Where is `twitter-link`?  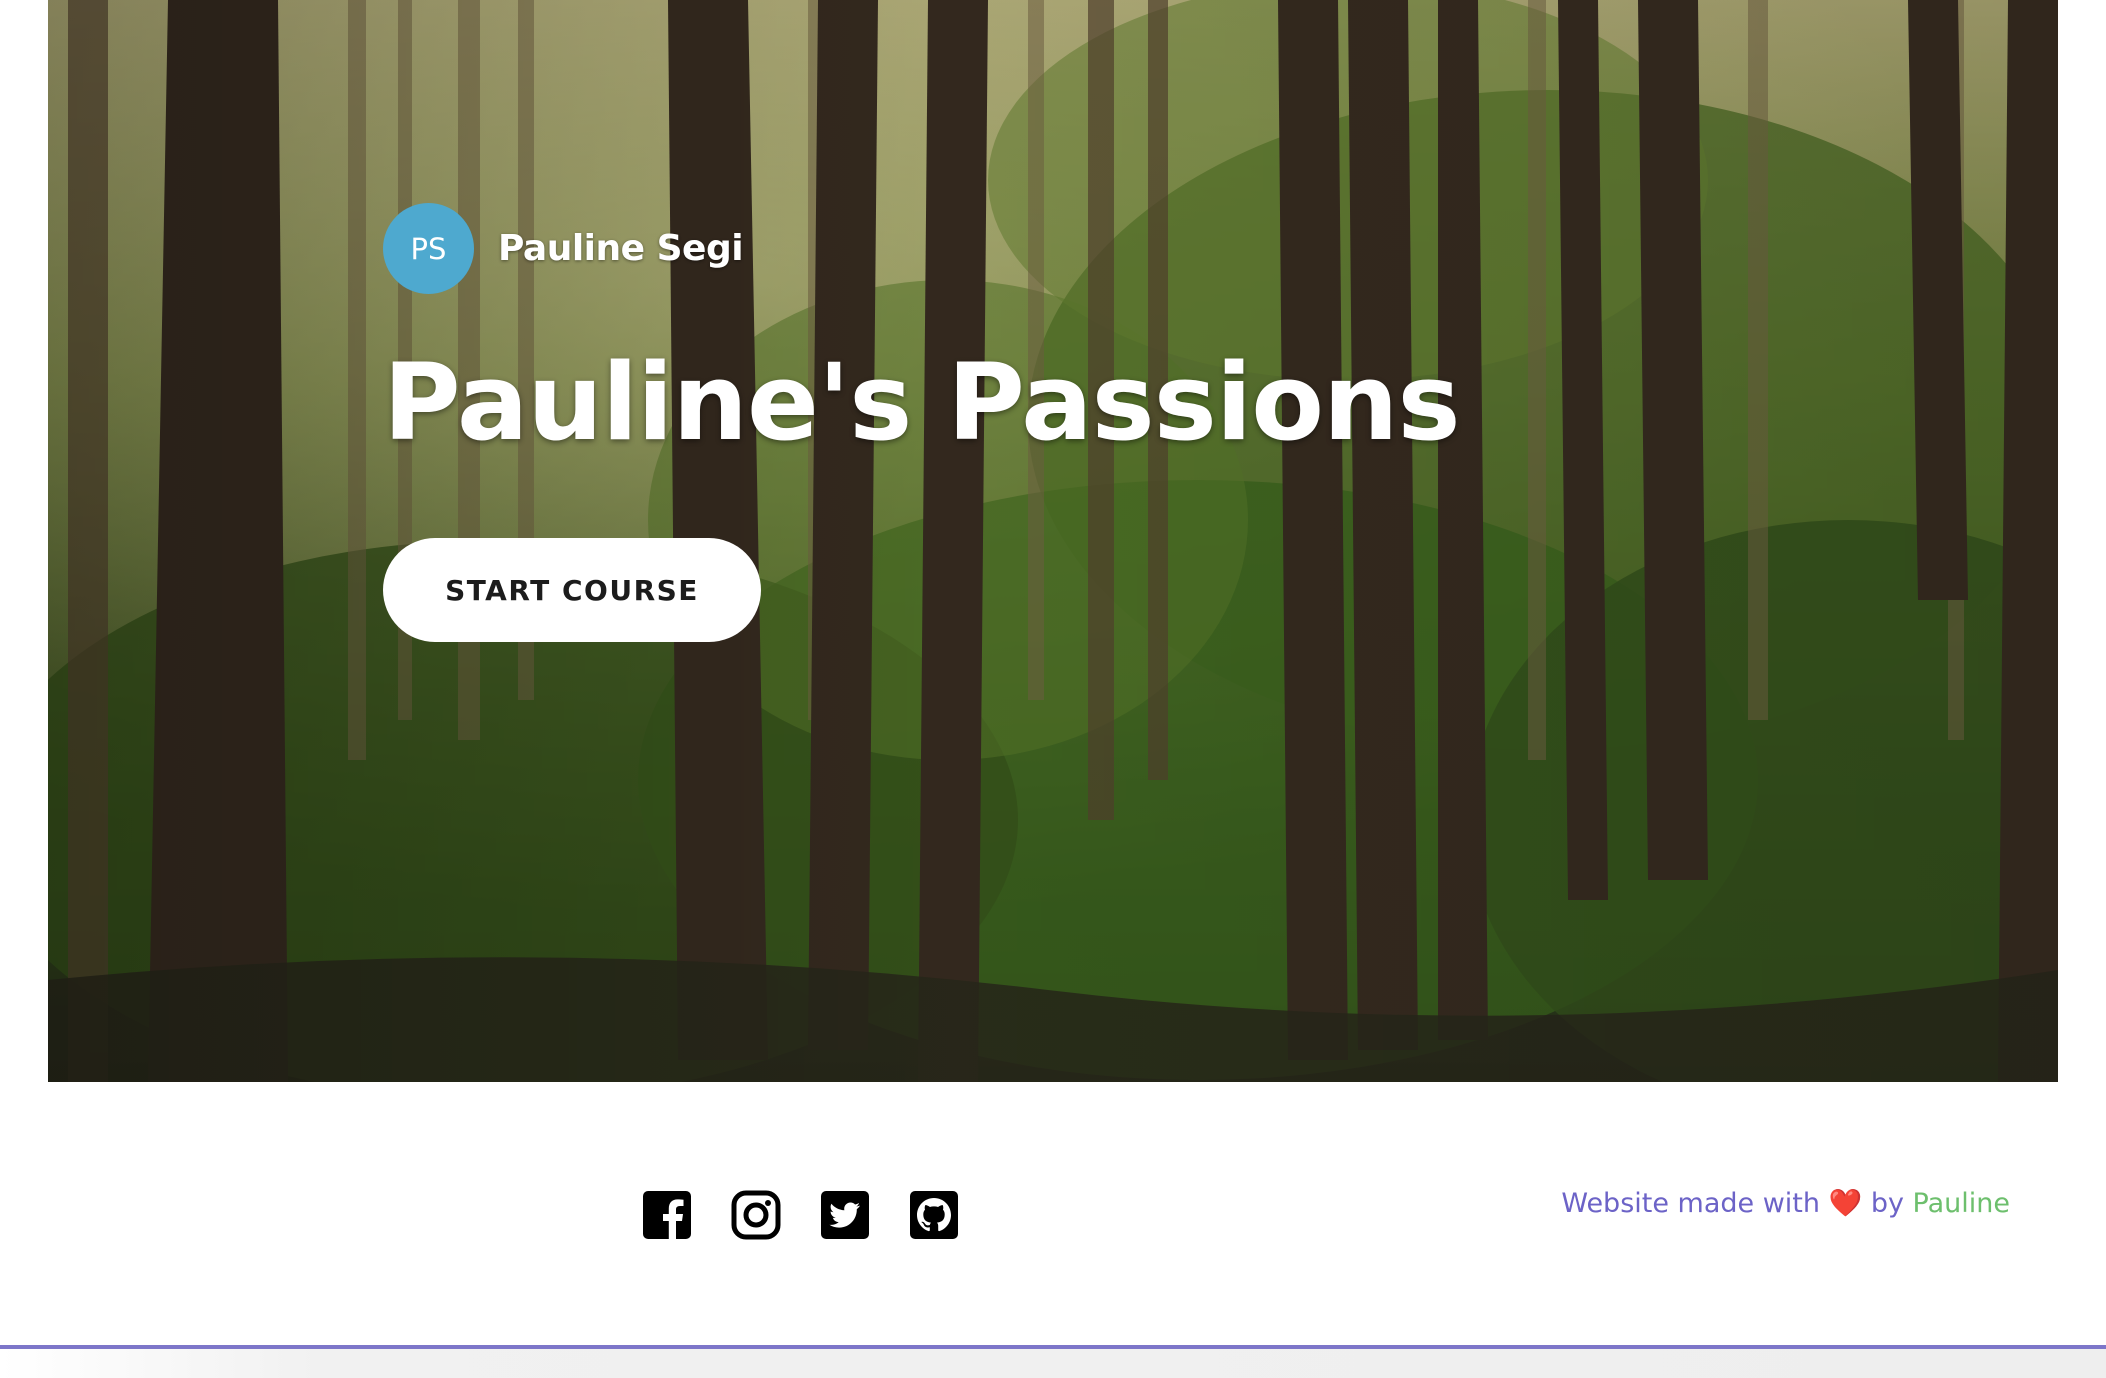
twitter-link is located at coordinates (845, 1215).